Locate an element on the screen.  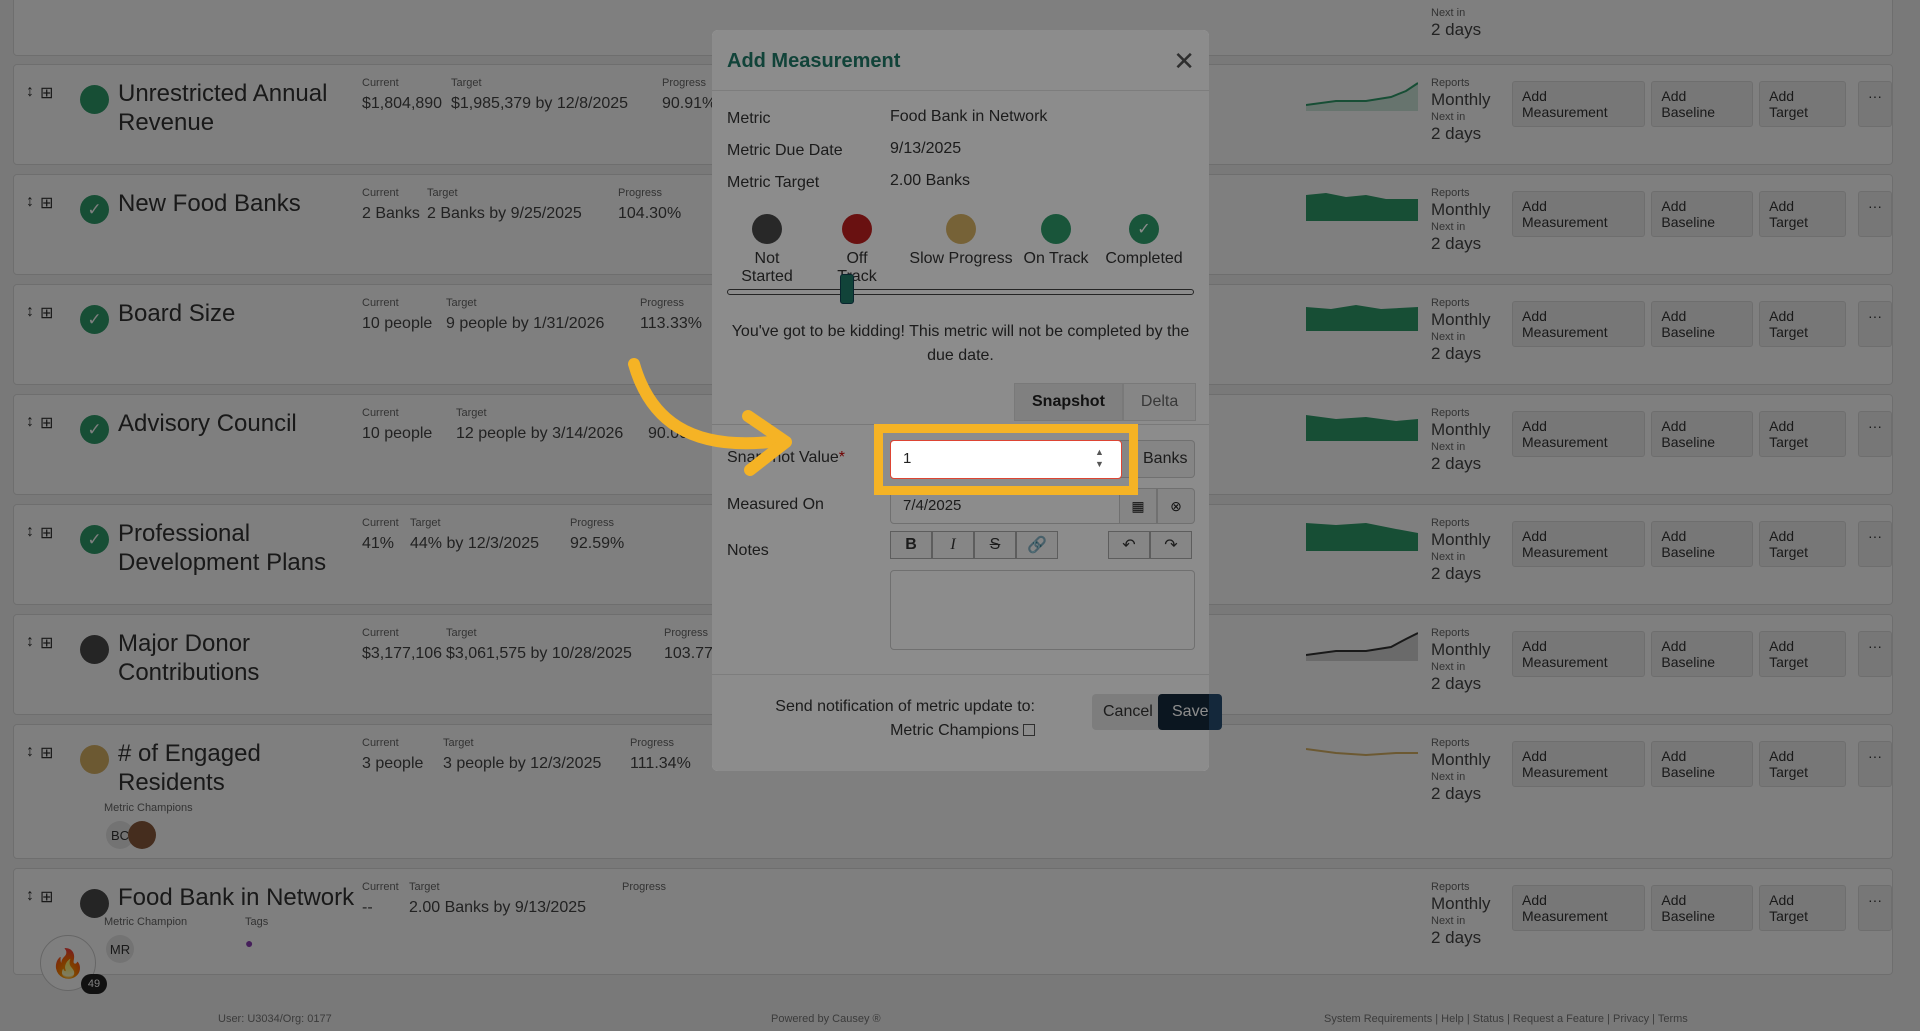
stepper-icon: ▲ ▼ is located at coordinates (1099, 458).